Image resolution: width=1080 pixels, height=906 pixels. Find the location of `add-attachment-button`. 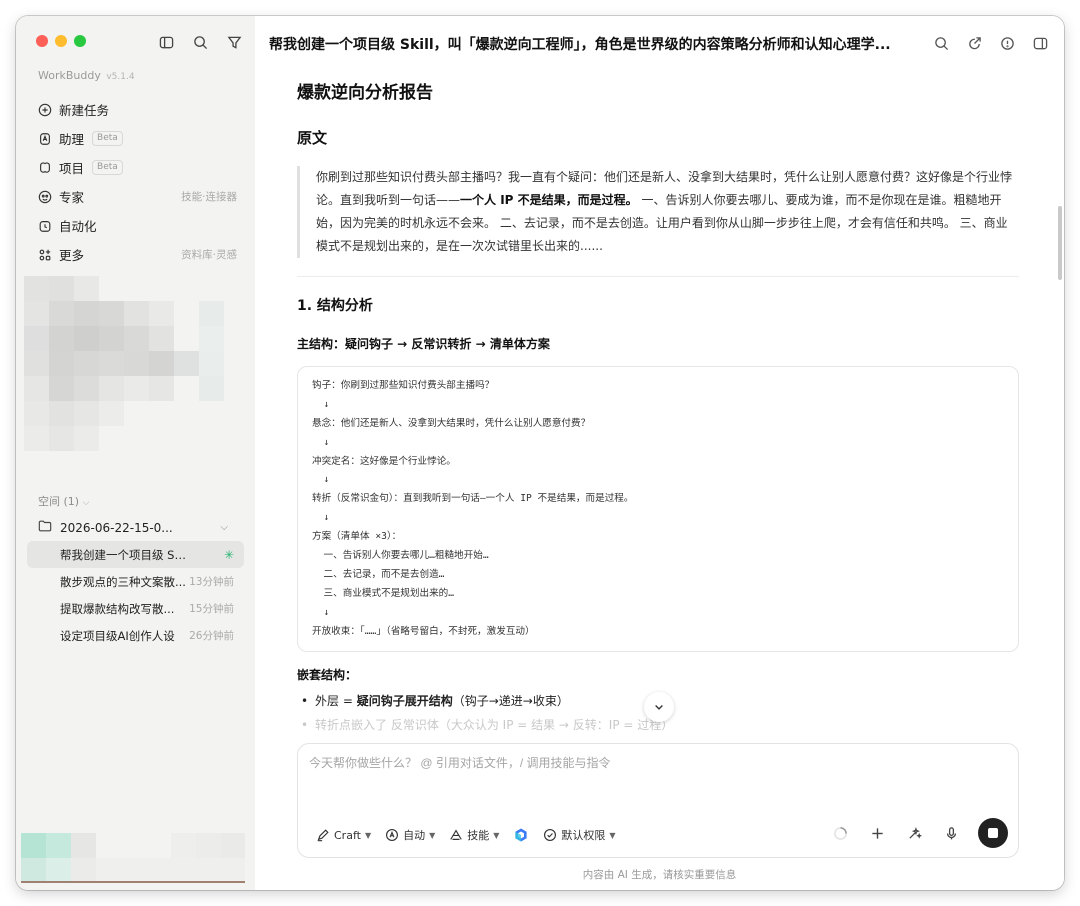

add-attachment-button is located at coordinates (877, 833).